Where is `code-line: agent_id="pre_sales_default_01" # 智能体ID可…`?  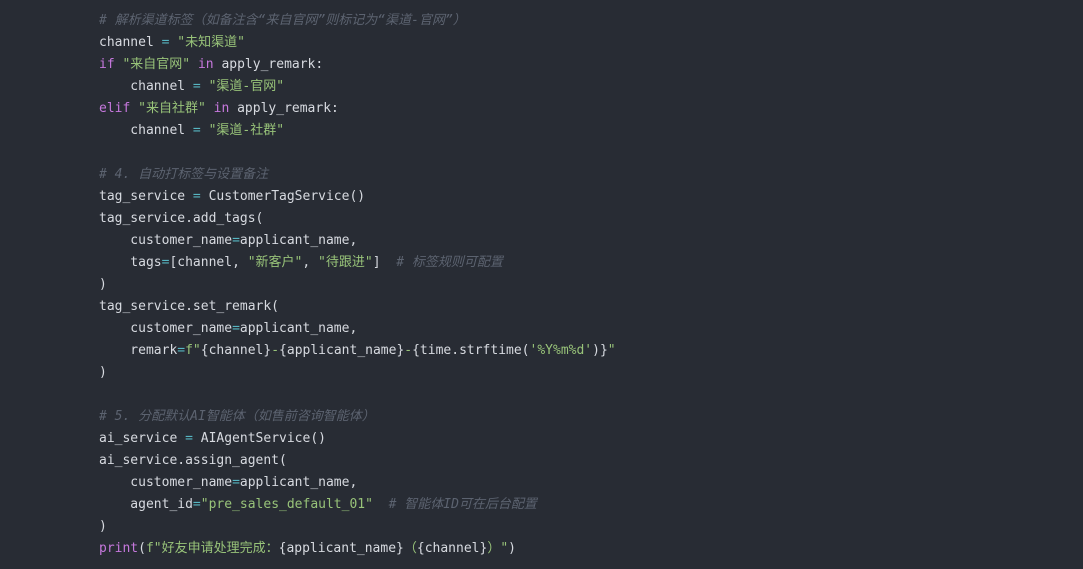 code-line: agent_id="pre_sales_default_01" # 智能体ID可… is located at coordinates (357, 505).